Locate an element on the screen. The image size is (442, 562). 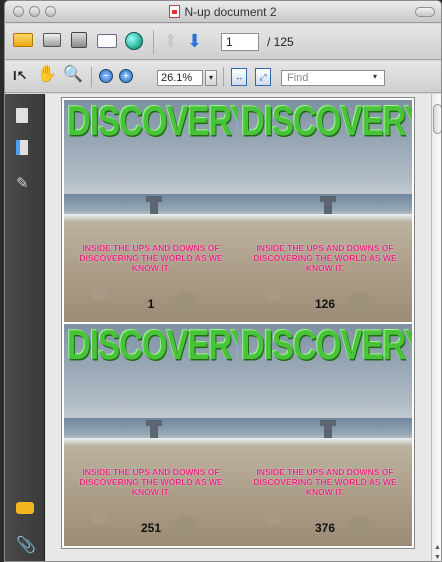
zoom-out-icon: − is located at coordinates (106, 76).